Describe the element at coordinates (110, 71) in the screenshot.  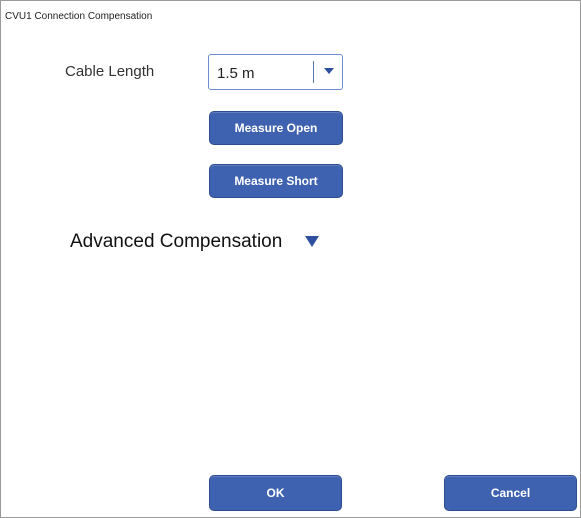
I see `cable-length-label: Cable Length` at that location.